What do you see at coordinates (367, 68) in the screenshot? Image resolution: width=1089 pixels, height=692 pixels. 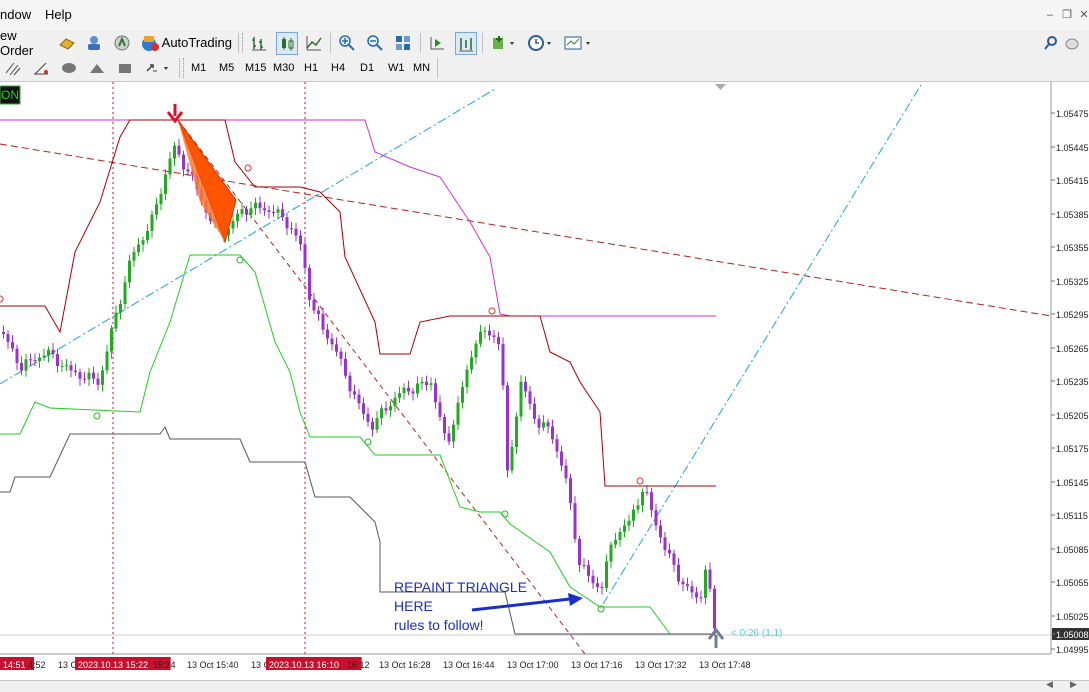 I see `timeframe-d1: D1` at bounding box center [367, 68].